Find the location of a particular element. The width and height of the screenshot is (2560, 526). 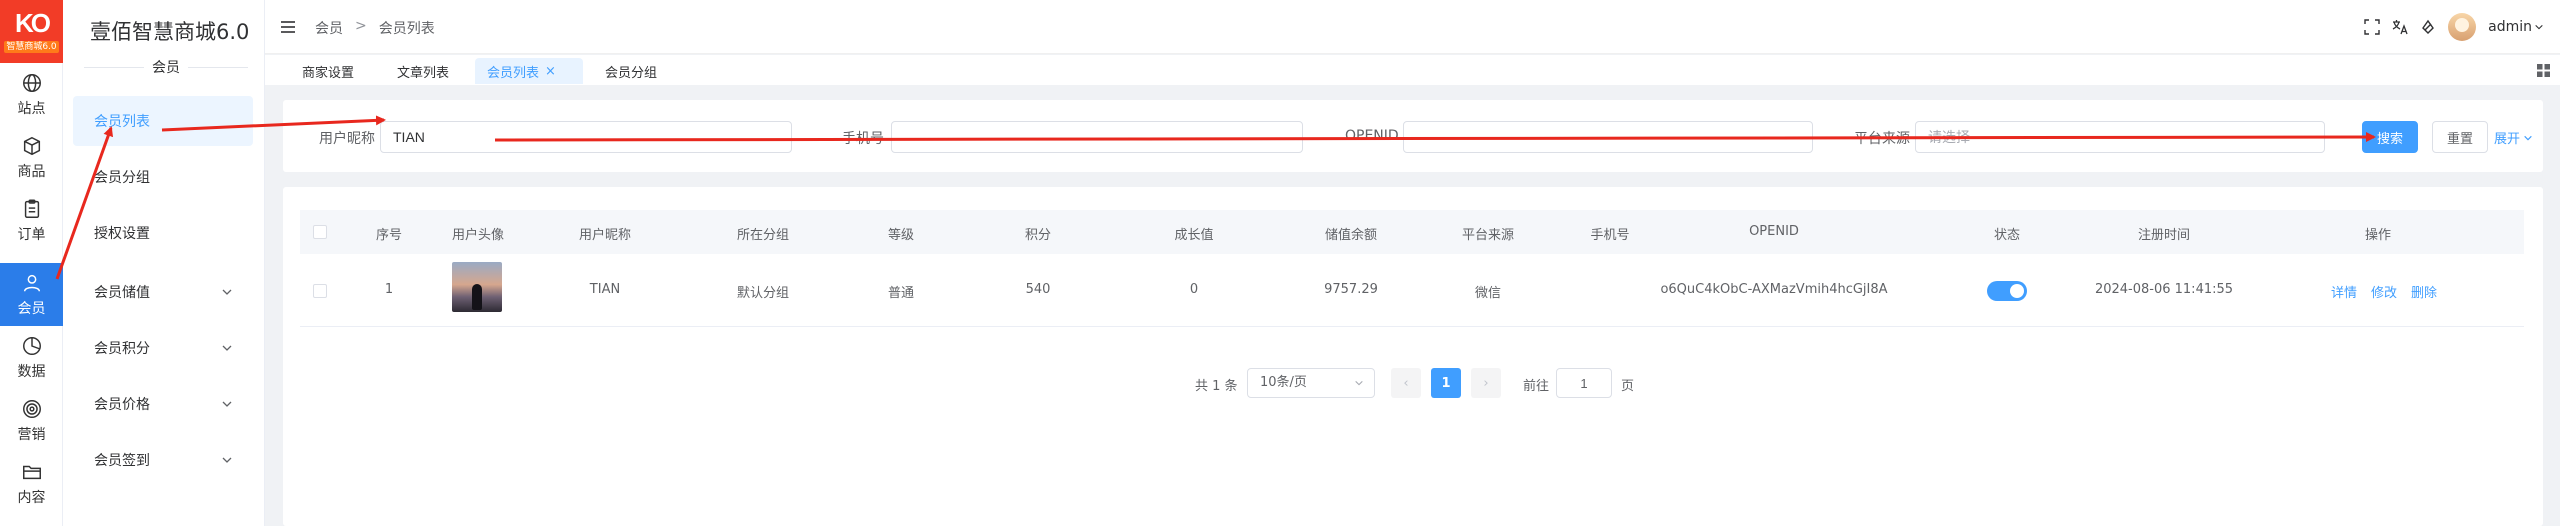

menu-item-label: 会员储值 is located at coordinates (122, 293).